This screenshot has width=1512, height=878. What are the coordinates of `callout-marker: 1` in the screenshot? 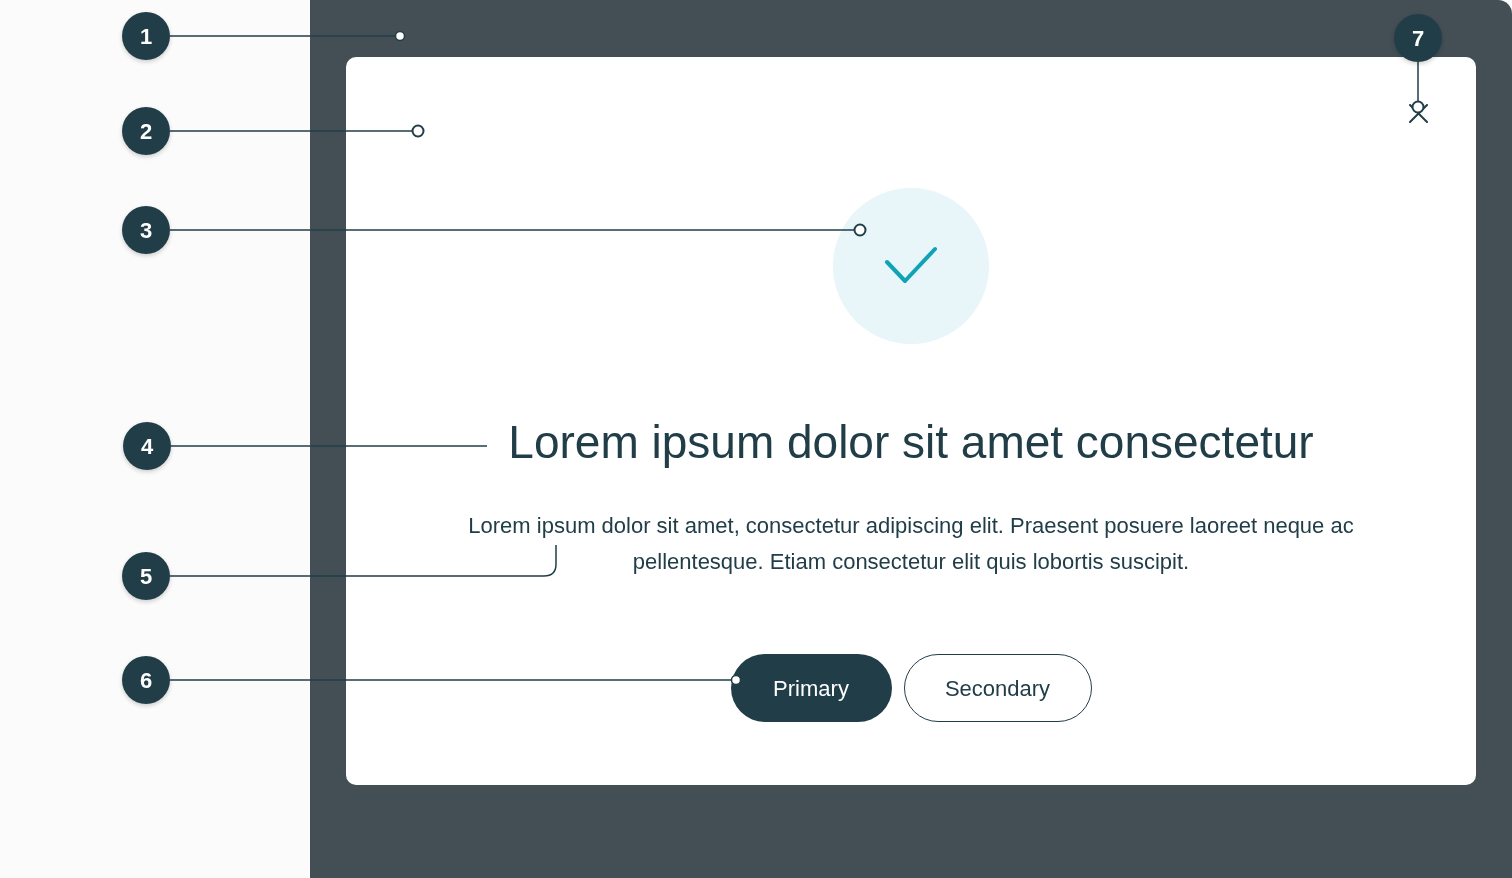 It's located at (146, 36).